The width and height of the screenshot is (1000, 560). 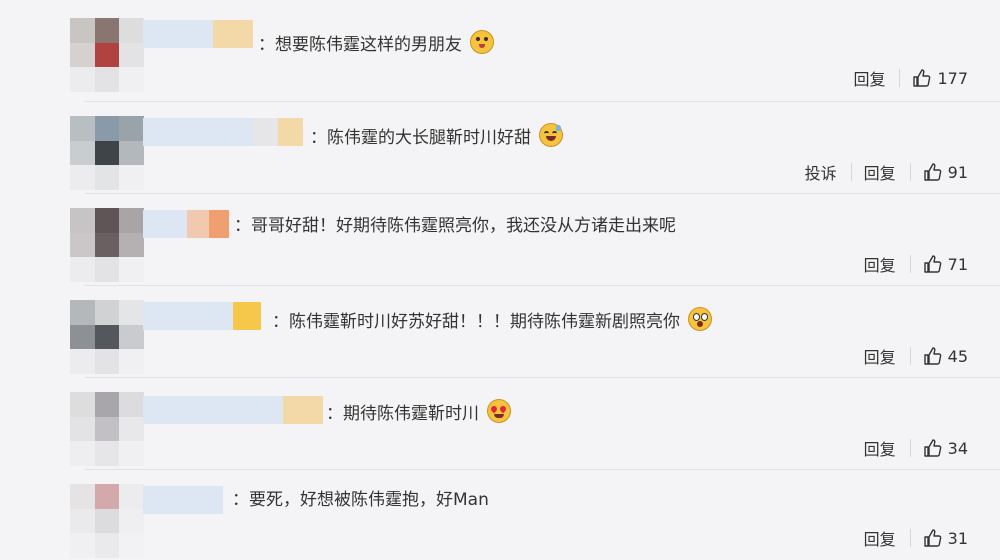 I want to click on like-button: 91, so click(x=945, y=172).